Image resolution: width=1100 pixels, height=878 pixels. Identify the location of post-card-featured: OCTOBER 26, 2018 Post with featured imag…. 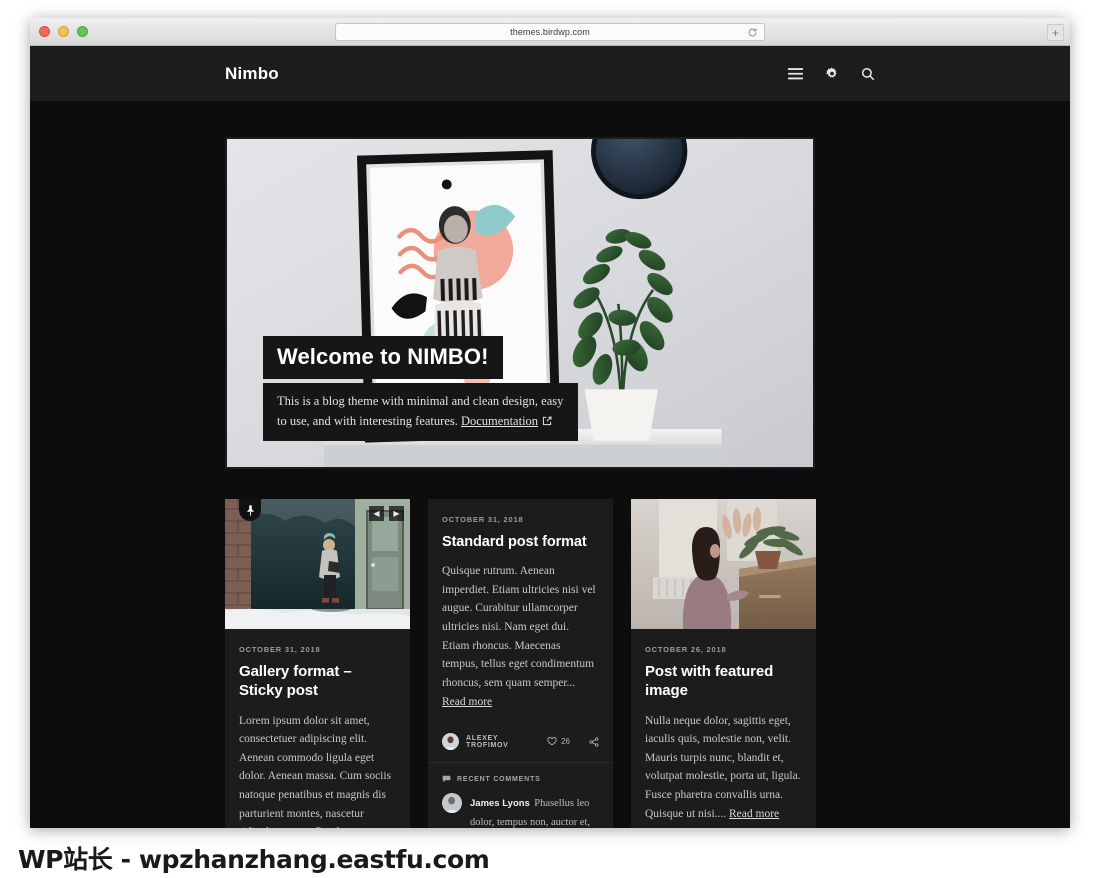
(723, 663).